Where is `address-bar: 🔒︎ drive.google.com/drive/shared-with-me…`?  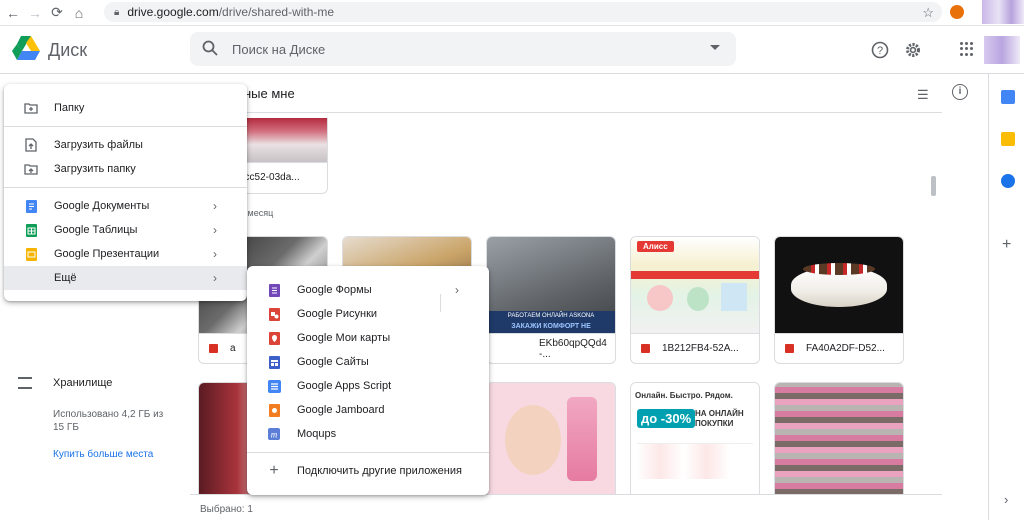 address-bar: 🔒︎ drive.google.com/drive/shared-with-me… is located at coordinates (523, 12).